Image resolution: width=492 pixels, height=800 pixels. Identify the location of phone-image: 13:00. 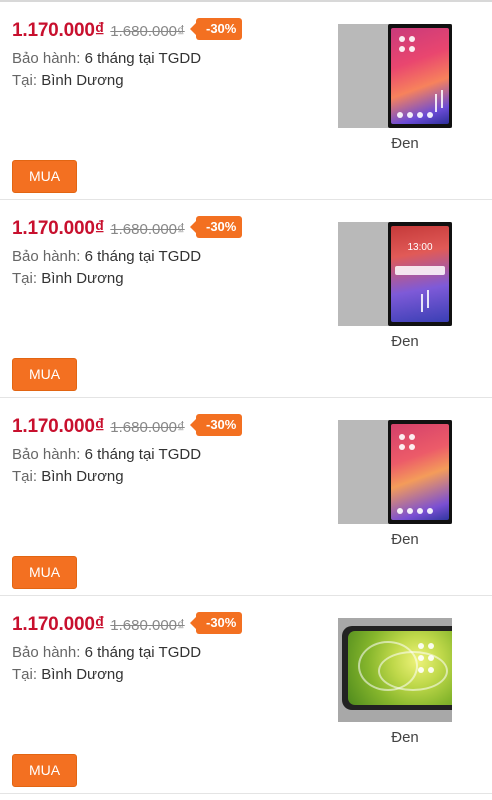
(420, 274).